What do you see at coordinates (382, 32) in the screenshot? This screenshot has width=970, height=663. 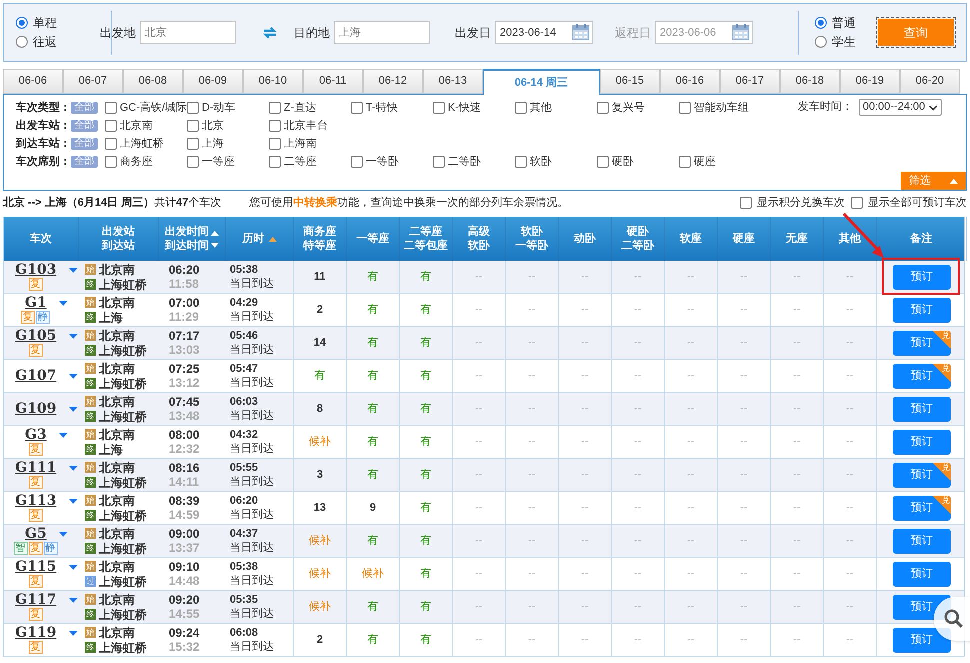 I see `input-field: 上海` at bounding box center [382, 32].